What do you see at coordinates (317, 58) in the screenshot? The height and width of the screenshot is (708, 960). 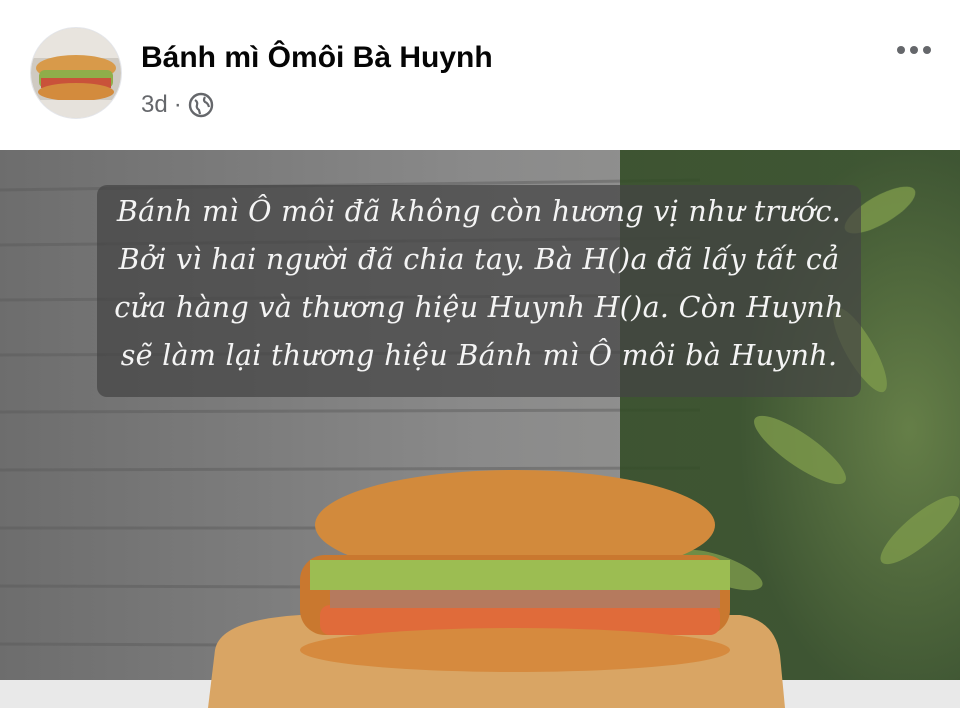 I see `page-name-link: Bánh mì Ômôi Bà Huynh` at bounding box center [317, 58].